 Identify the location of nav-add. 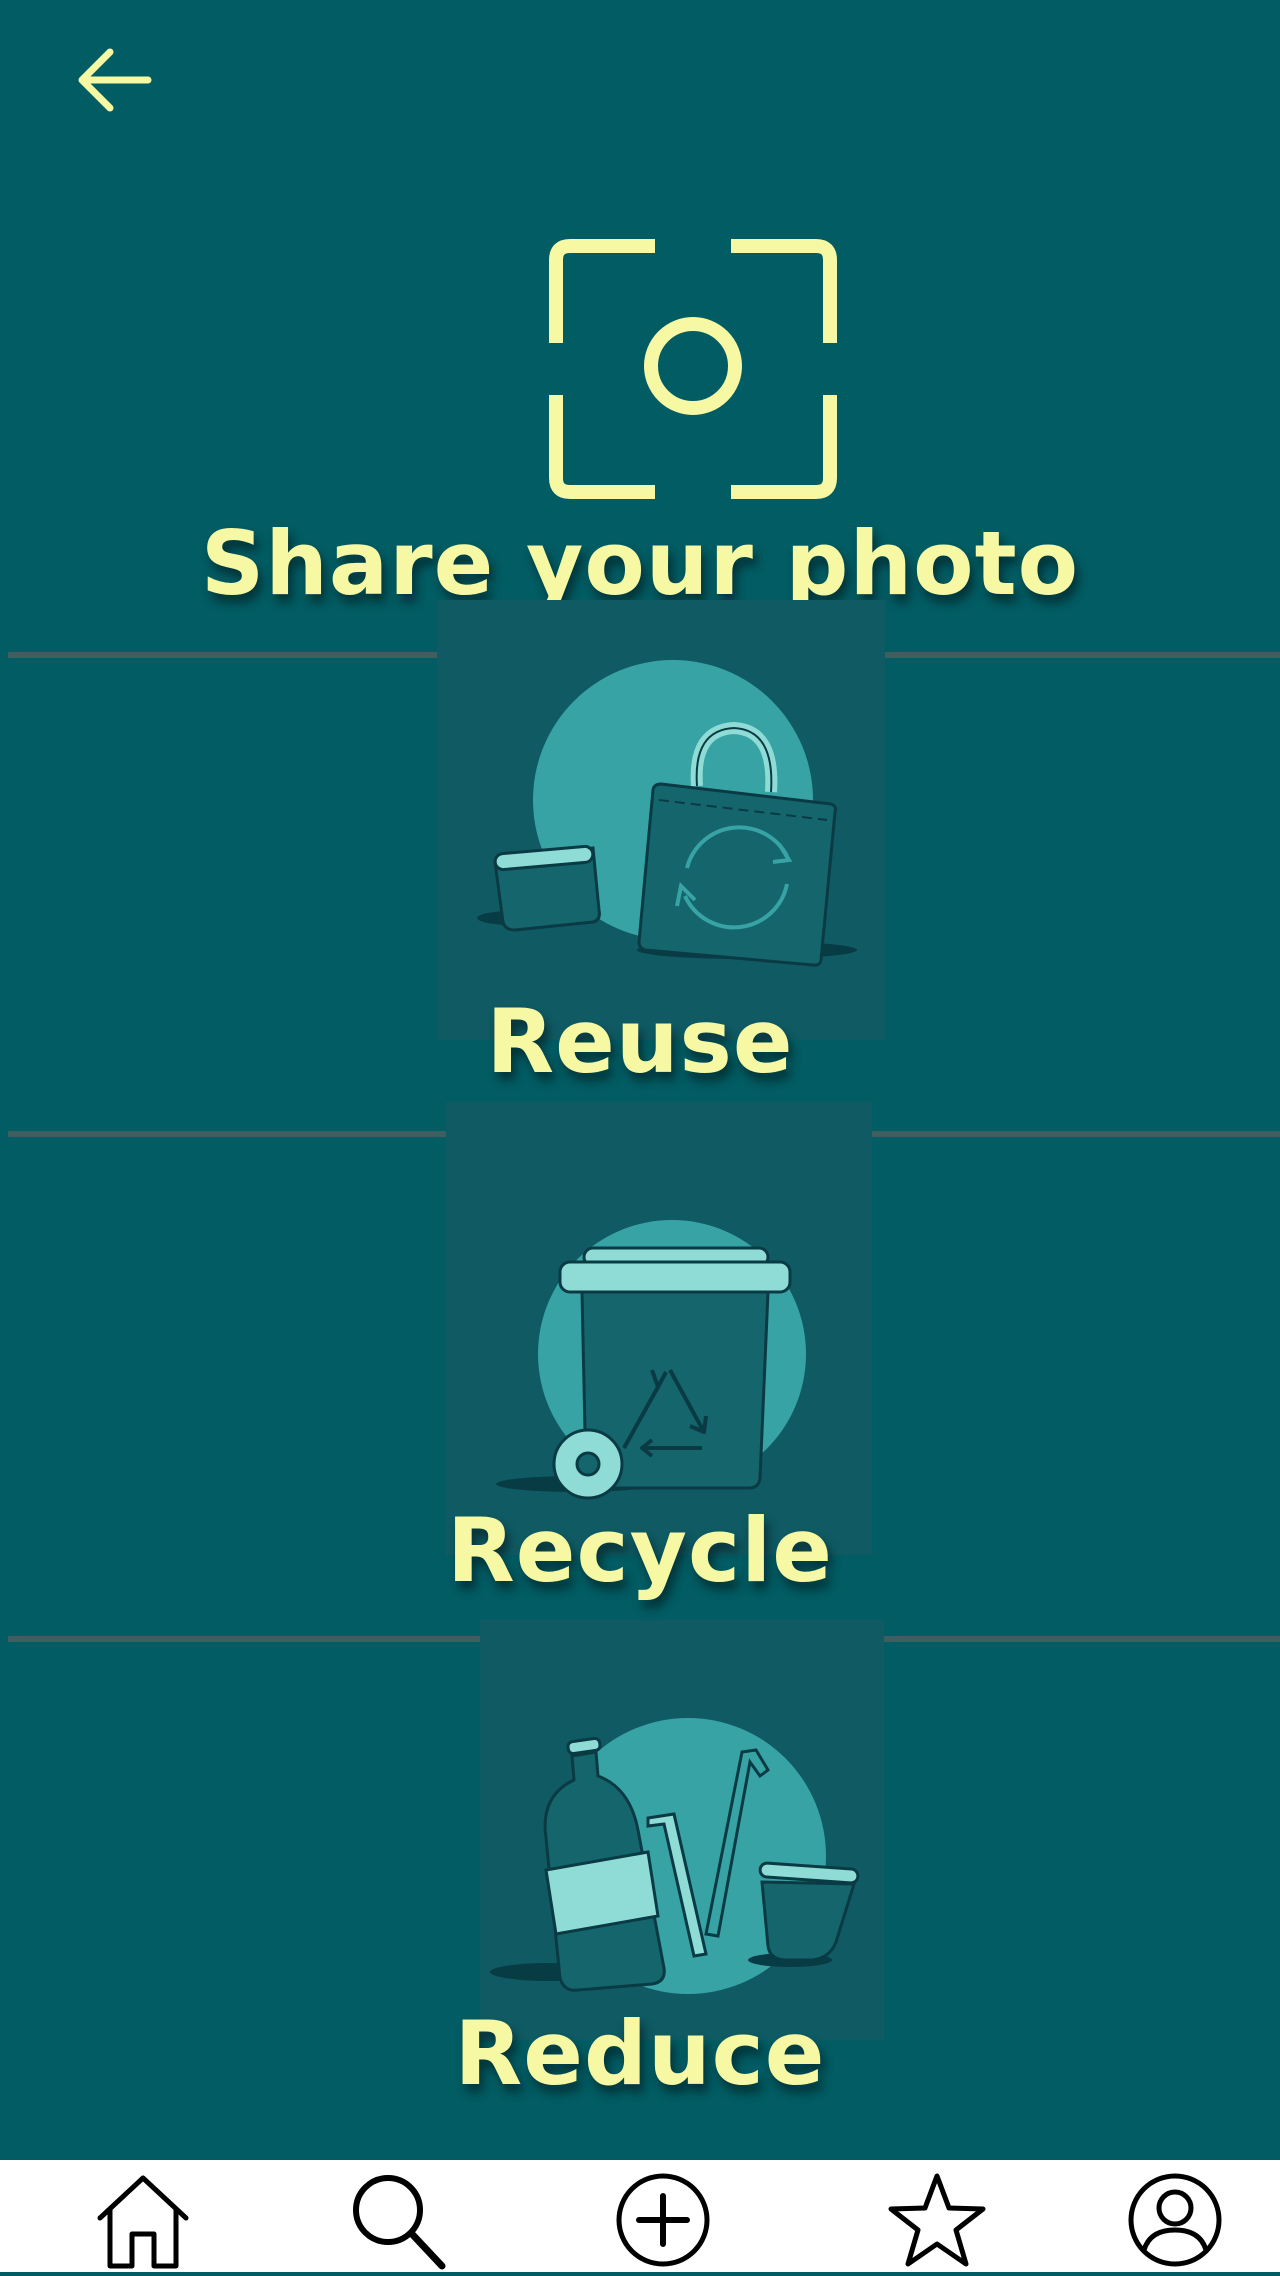
(663, 2220).